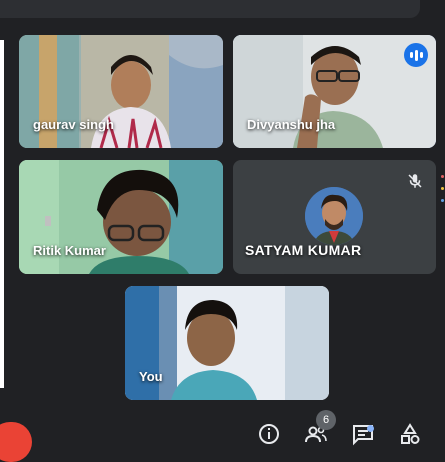 This screenshot has width=445, height=462. Describe the element at coordinates (442, 195) in the screenshot. I see `next-tile-edge` at that location.